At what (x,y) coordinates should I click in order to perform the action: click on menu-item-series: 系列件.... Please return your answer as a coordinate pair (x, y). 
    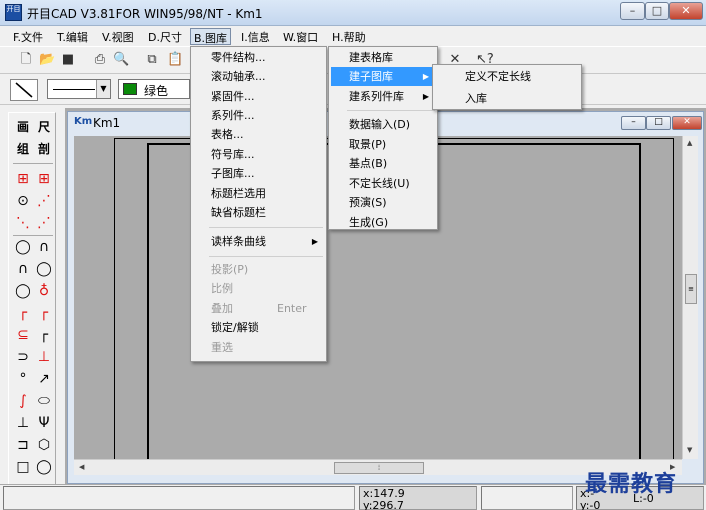
    Looking at the image, I should click on (258, 115).